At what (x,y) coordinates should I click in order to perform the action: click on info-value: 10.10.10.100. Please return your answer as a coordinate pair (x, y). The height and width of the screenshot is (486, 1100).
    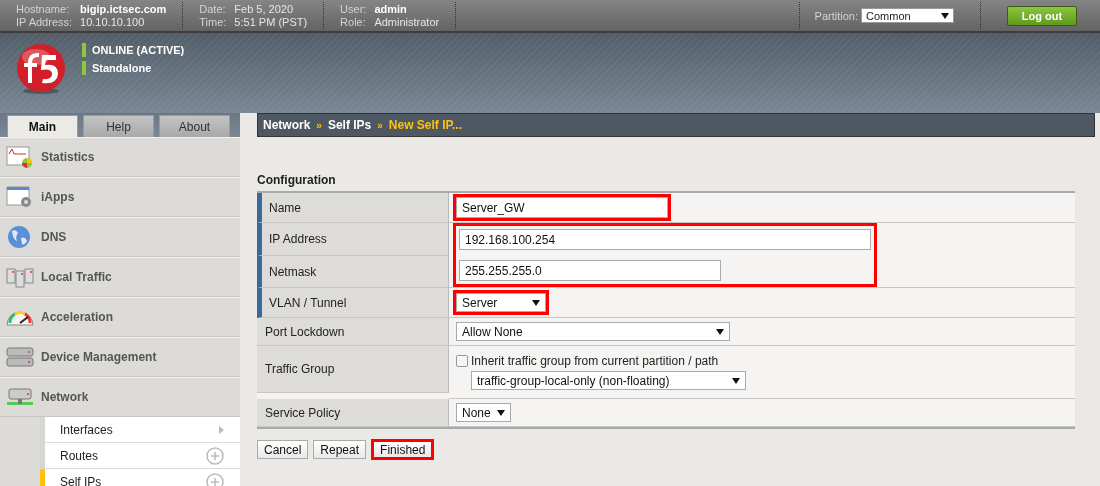
    Looking at the image, I should click on (113, 22).